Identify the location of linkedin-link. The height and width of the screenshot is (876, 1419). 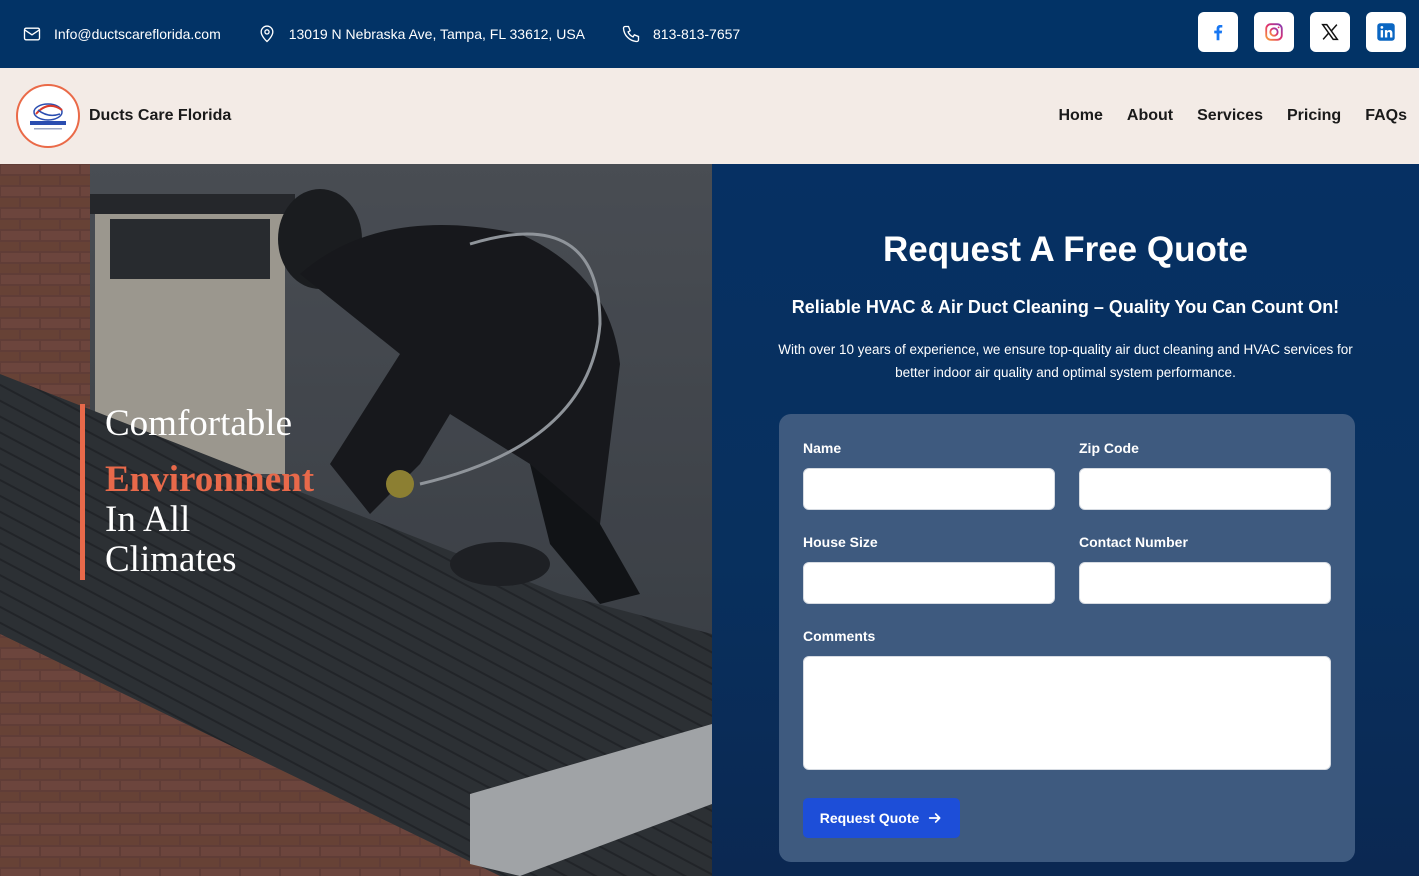
(1386, 32).